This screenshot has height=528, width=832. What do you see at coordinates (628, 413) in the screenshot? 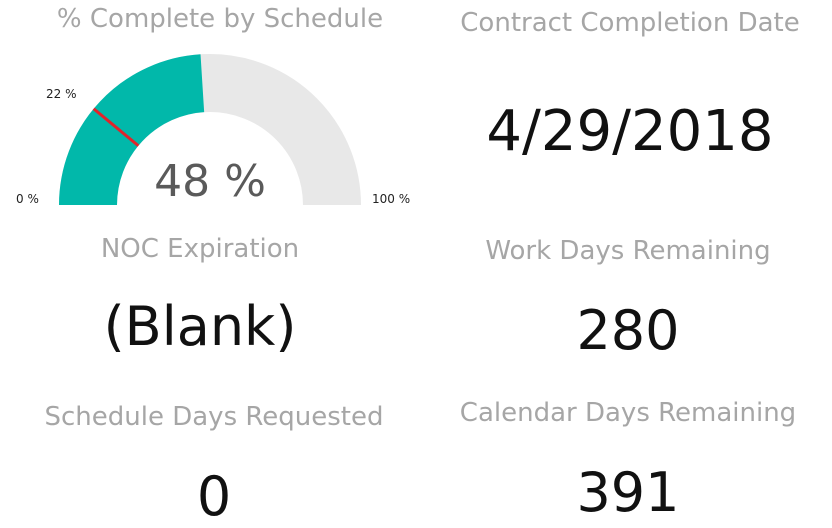
I see `calendar-days-remaining-title: Calendar Days Remaining` at bounding box center [628, 413].